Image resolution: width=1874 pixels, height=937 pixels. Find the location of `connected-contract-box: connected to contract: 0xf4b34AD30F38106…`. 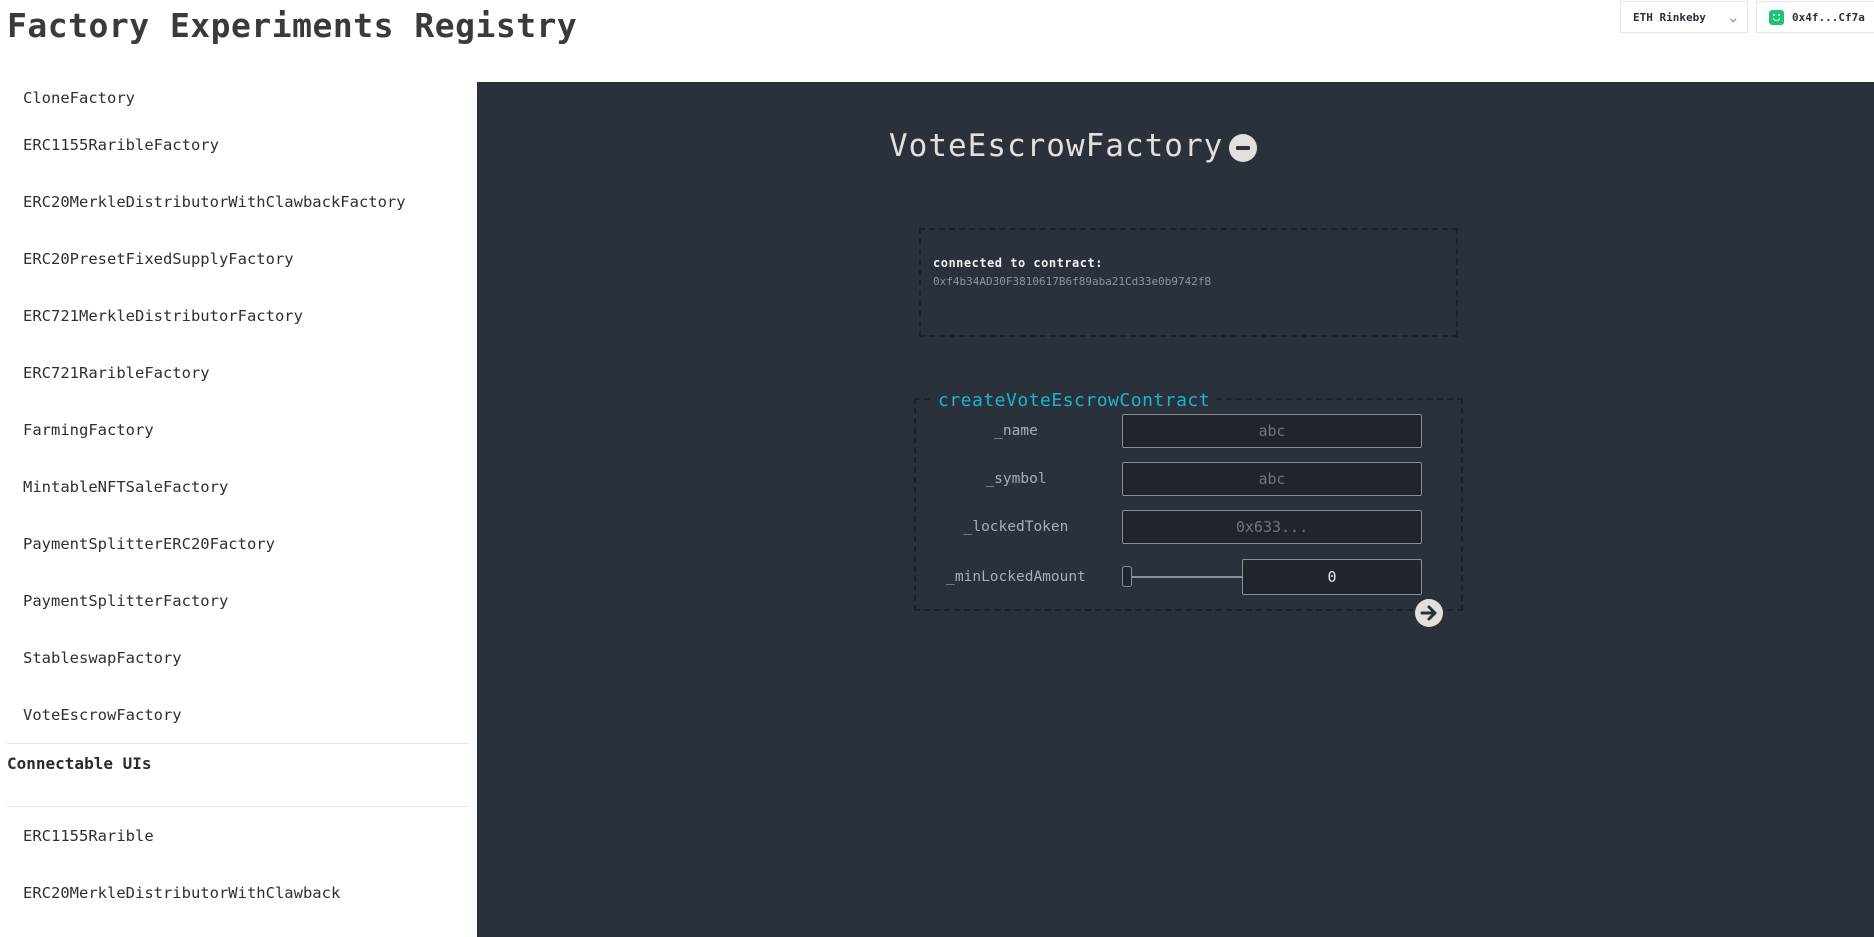

connected-contract-box: connected to contract: 0xf4b34AD30F38106… is located at coordinates (1188, 282).